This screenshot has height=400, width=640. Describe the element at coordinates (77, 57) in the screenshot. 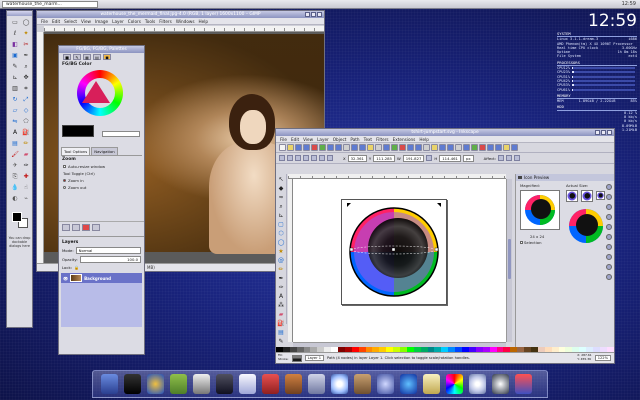

I see `brush-tab-icon: ✎` at that location.